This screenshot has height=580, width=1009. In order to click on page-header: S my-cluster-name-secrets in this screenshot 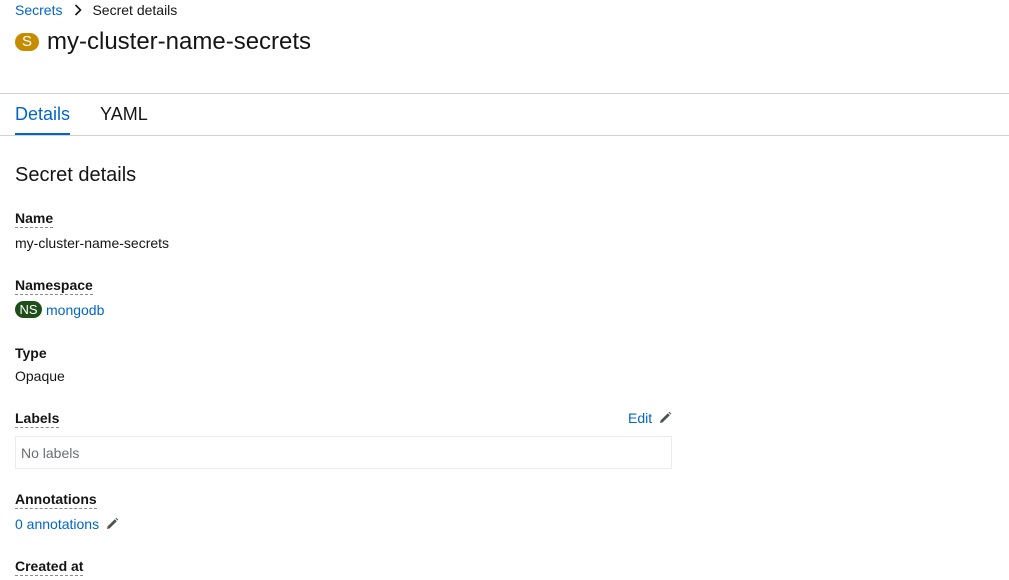, I will do `click(163, 42)`.